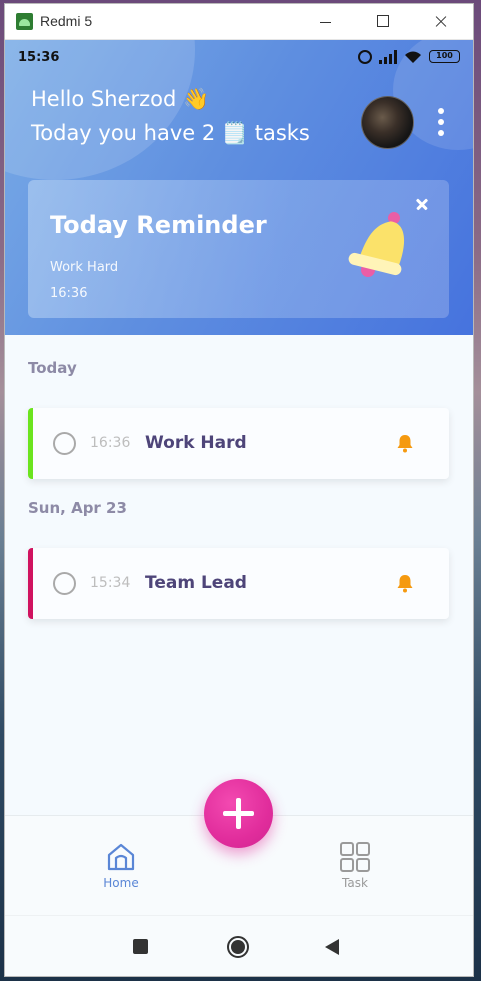 Image resolution: width=481 pixels, height=981 pixels. I want to click on today-reminder-card: Today Reminder Work Hard 16:36, so click(238, 249).